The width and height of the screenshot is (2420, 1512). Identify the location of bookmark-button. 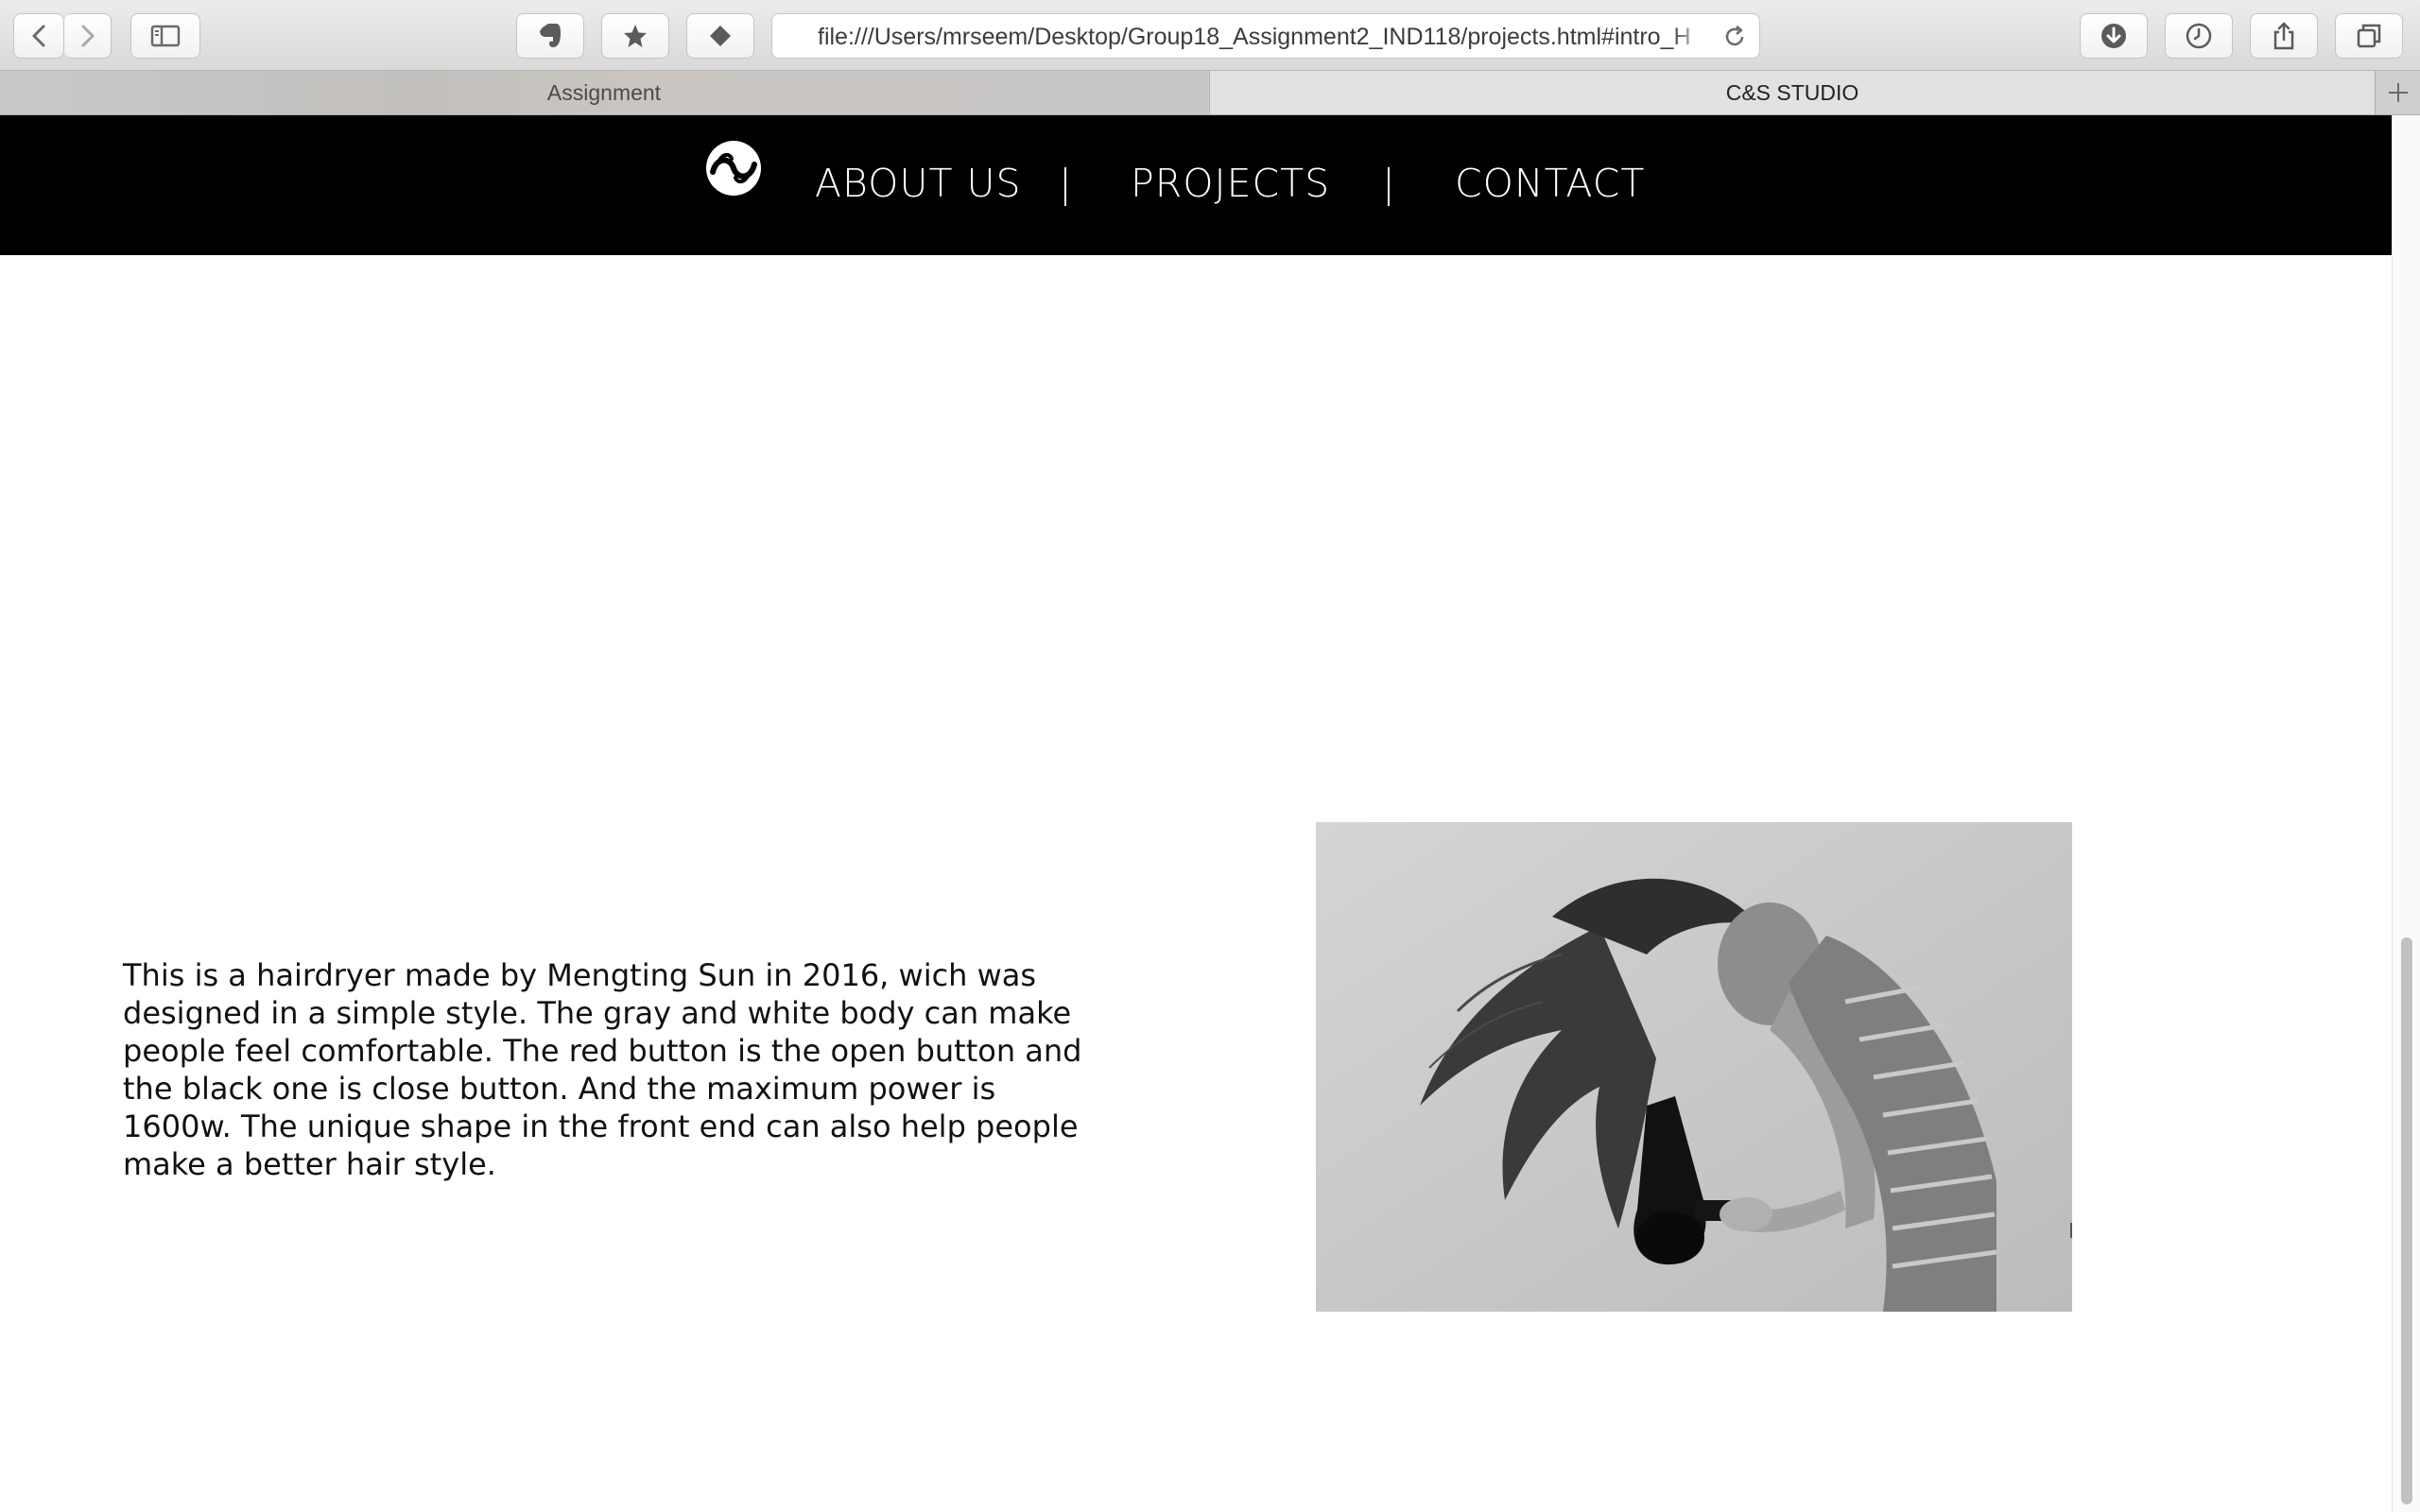
(635, 36).